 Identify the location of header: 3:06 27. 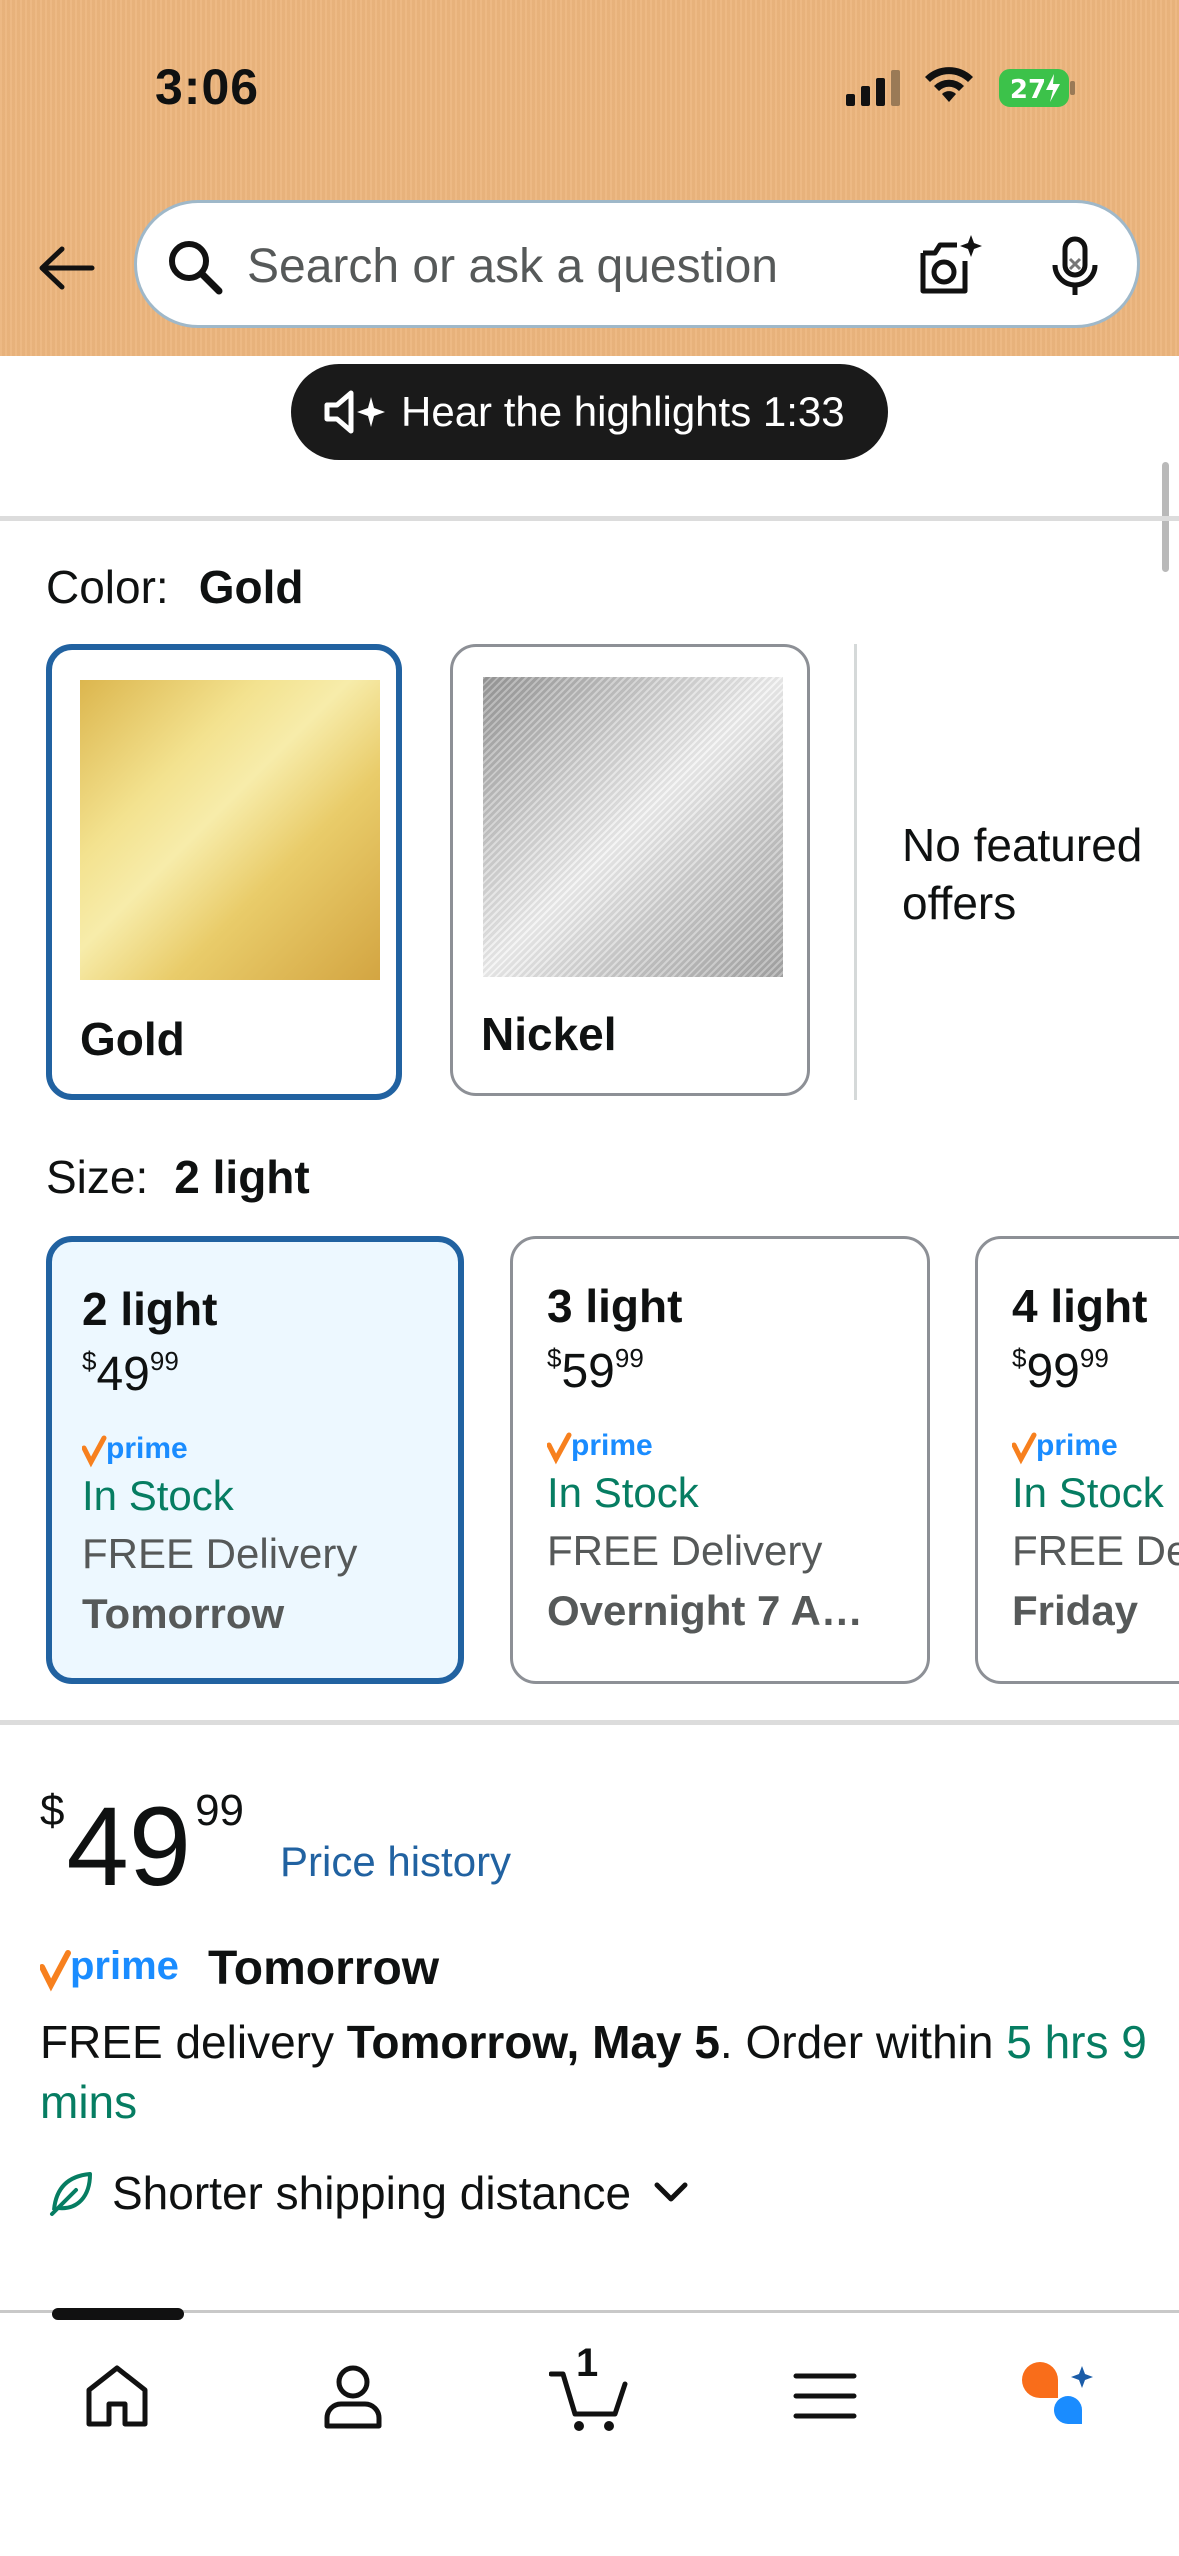
(589, 178).